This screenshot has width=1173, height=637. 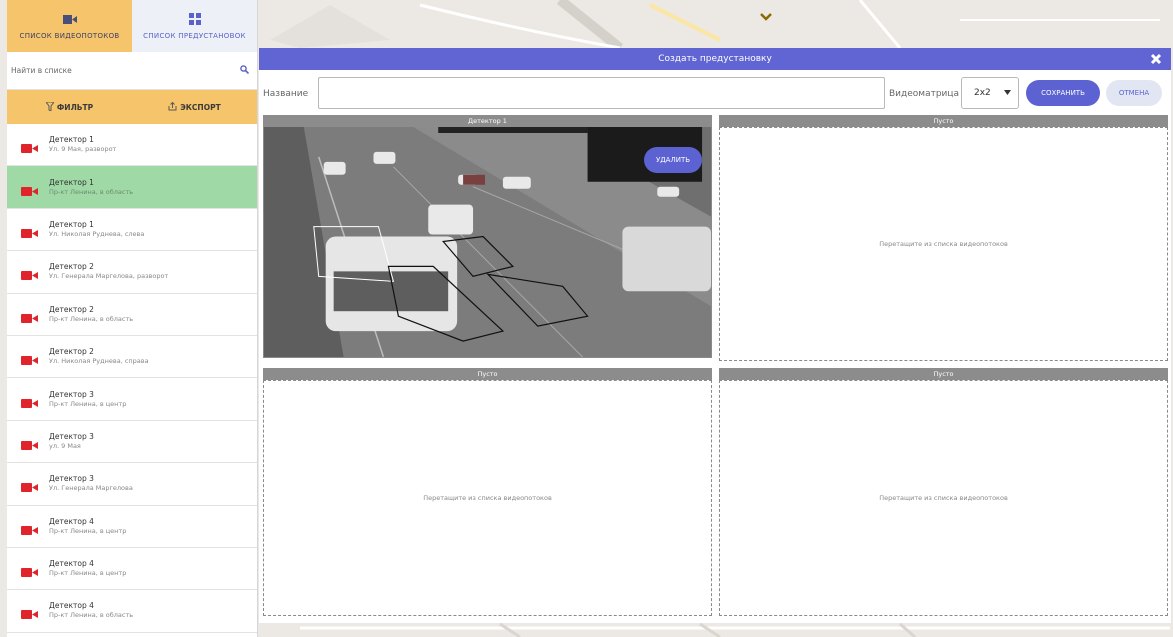 I want to click on chevron-down-icon, so click(x=766, y=14).